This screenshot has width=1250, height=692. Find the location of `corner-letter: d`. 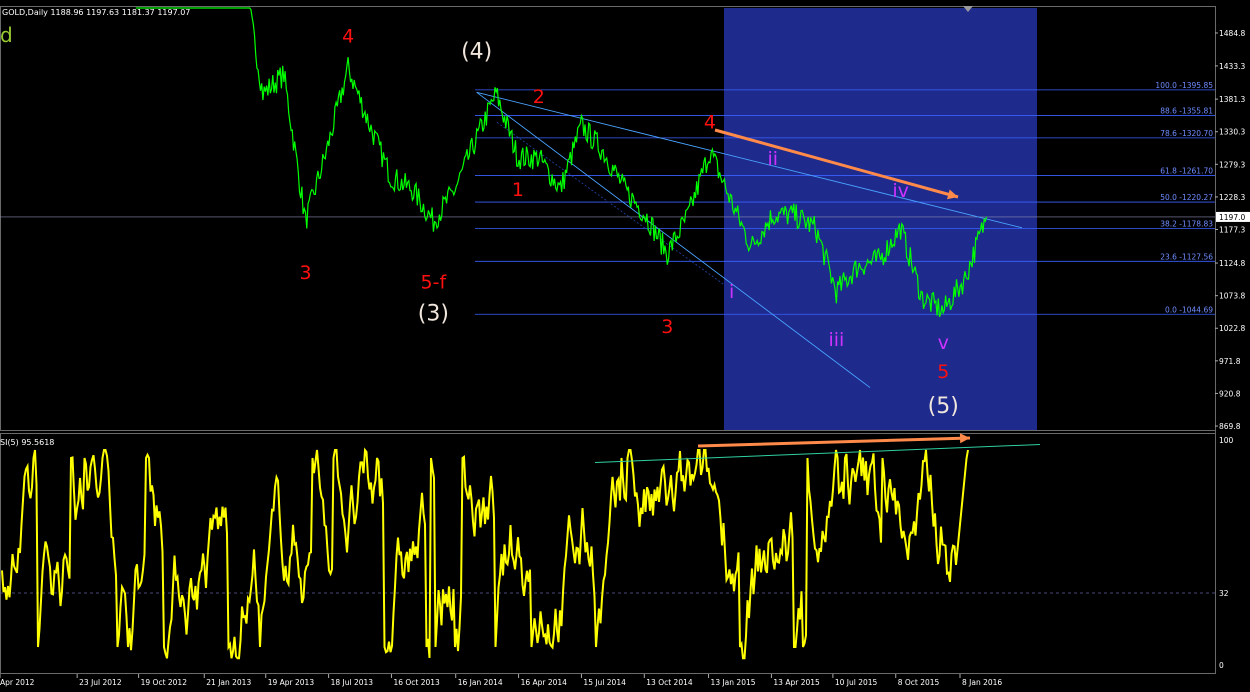

corner-letter: d is located at coordinates (6, 35).